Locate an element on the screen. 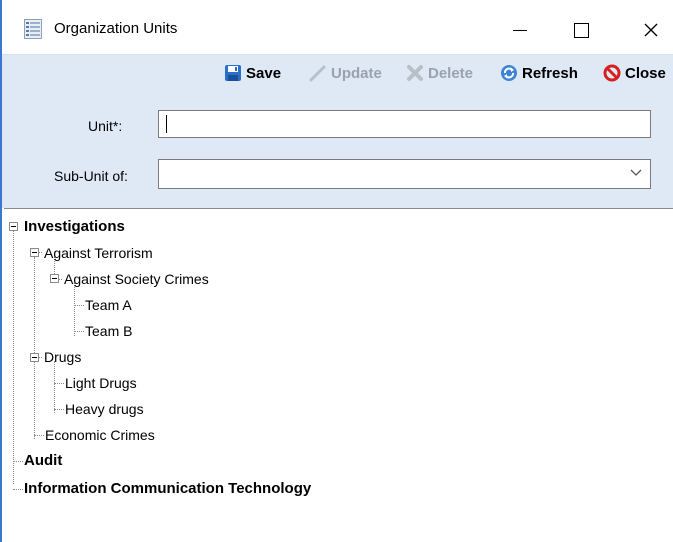 The image size is (673, 542). title-bar: Organization Units is located at coordinates (337, 27).